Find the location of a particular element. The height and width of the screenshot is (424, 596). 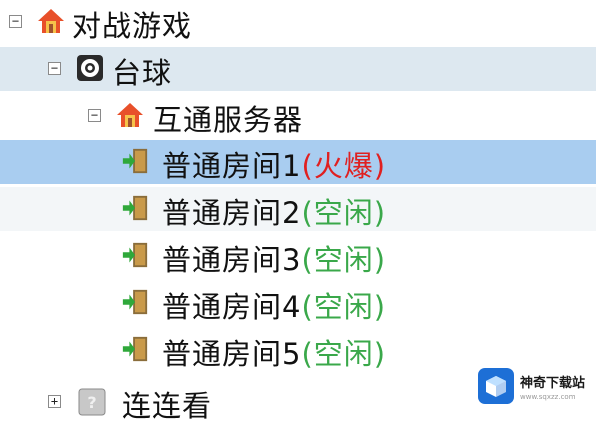

room-label: 普通房间2(空闲) is located at coordinates (274, 213).